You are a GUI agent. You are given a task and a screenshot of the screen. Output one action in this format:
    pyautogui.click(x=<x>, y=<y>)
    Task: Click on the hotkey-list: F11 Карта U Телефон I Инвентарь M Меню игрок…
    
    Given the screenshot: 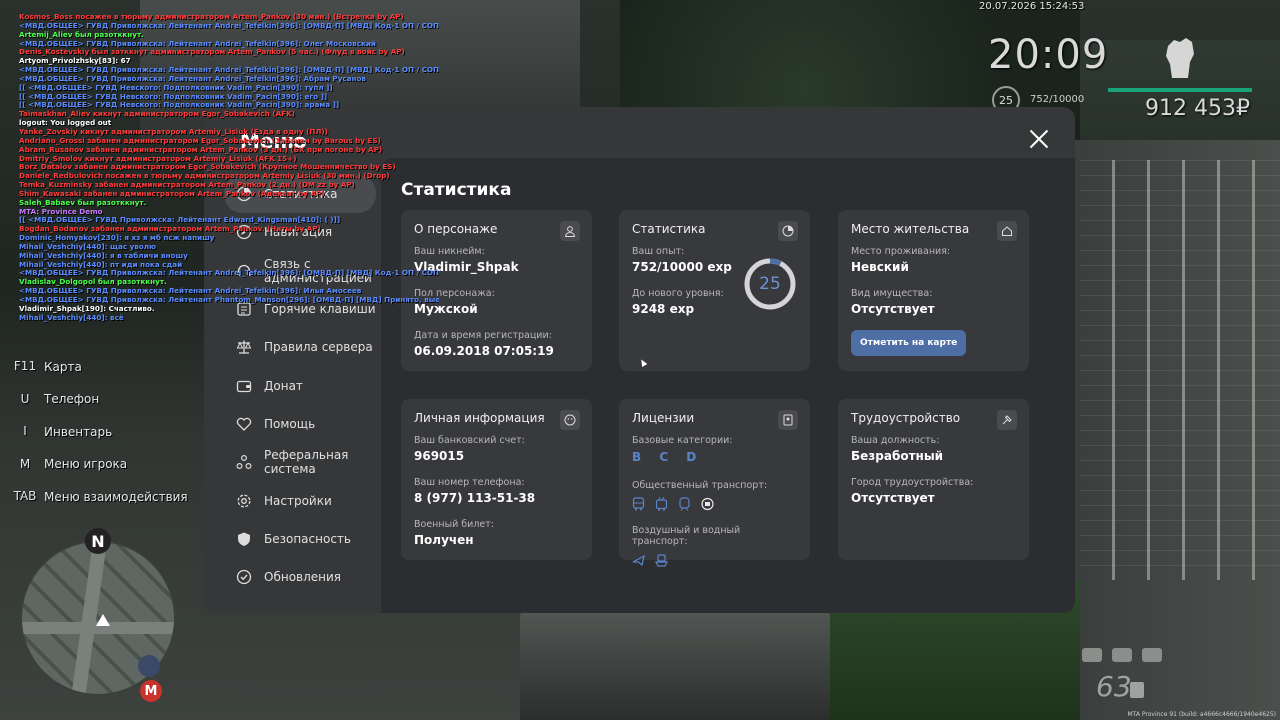 What is the action you would take?
    pyautogui.click(x=100, y=431)
    